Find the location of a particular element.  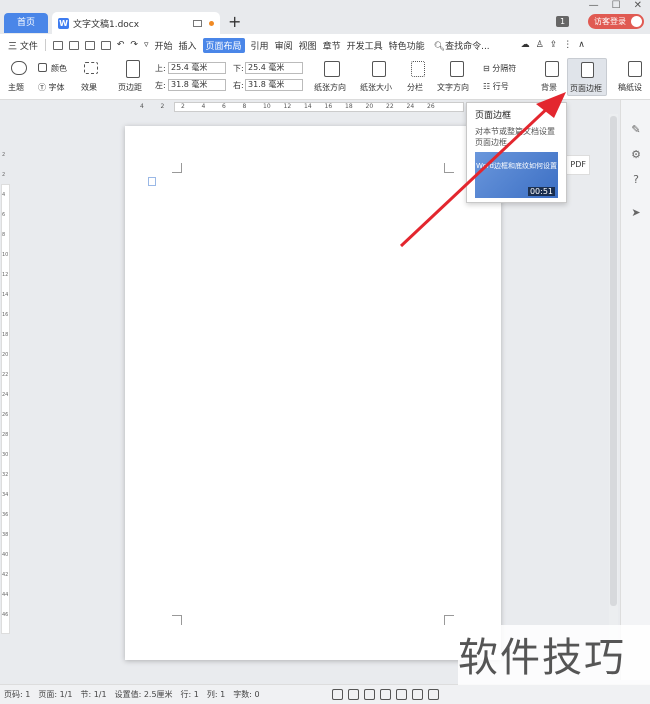

outline-view-icon is located at coordinates (401, 694).